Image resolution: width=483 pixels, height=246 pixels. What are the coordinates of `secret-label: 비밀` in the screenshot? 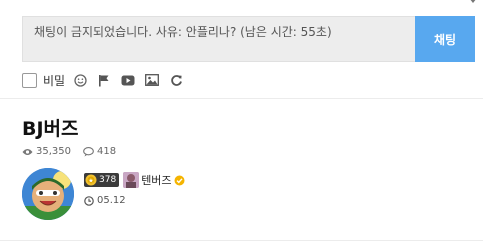 It's located at (54, 80).